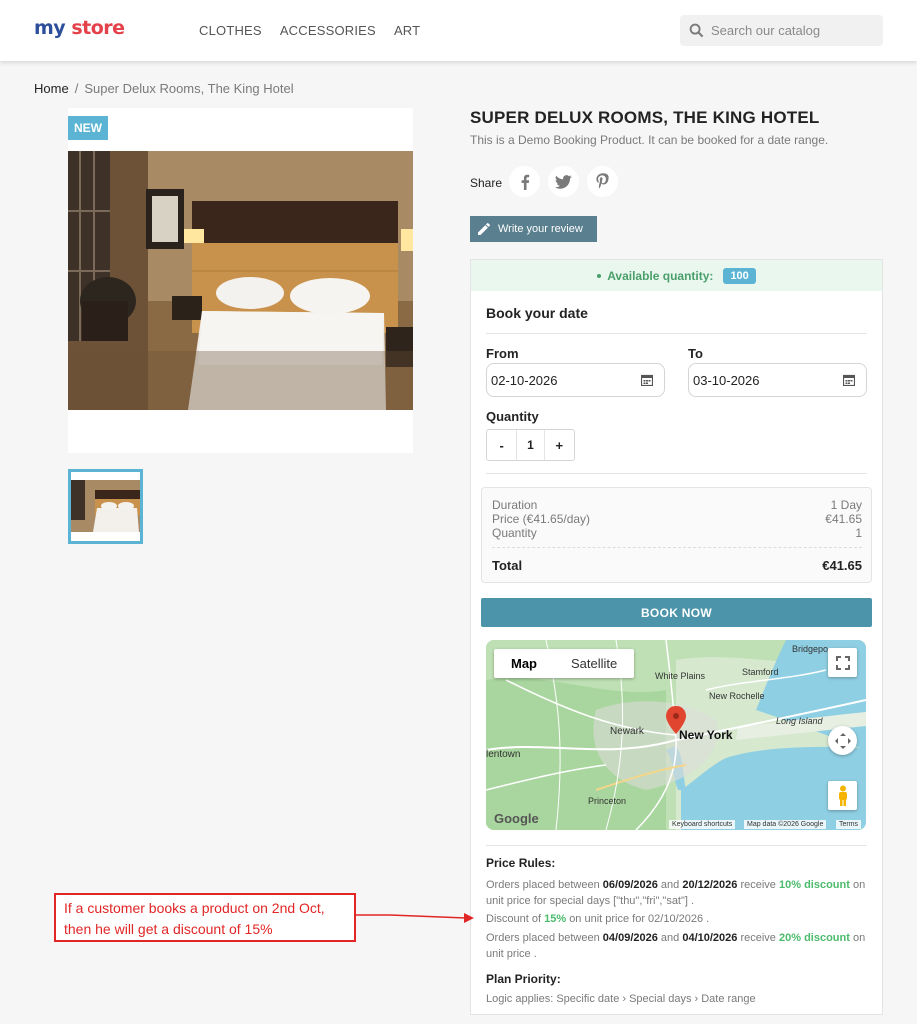 The width and height of the screenshot is (917, 1024). I want to click on breadcrumb-home: Home, so click(51, 88).